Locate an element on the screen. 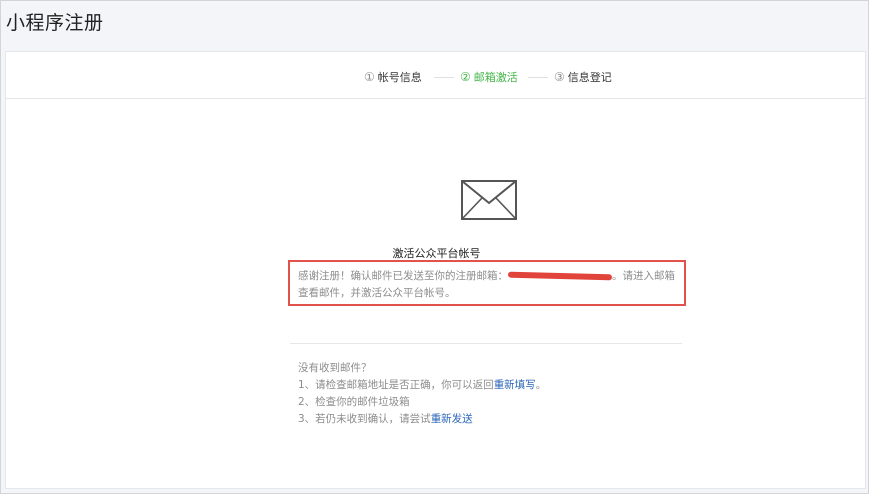 The image size is (869, 494). step-number: ② is located at coordinates (465, 77).